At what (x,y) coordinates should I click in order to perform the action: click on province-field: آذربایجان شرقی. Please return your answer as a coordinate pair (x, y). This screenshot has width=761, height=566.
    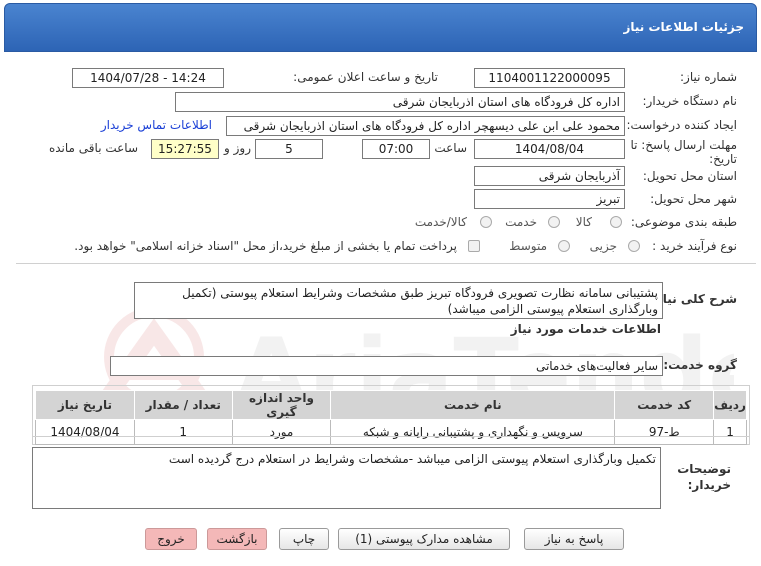
    Looking at the image, I should click on (549, 176).